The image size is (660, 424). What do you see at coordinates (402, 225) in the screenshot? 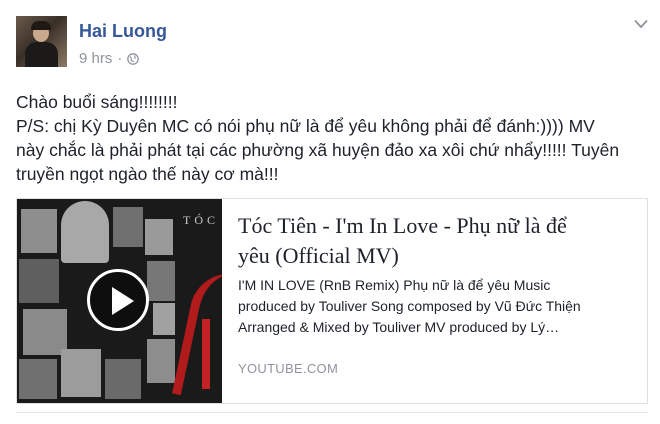
I see `link-title-line: Tóc Tiên - I'm In Love - Phụ nữ là để` at bounding box center [402, 225].